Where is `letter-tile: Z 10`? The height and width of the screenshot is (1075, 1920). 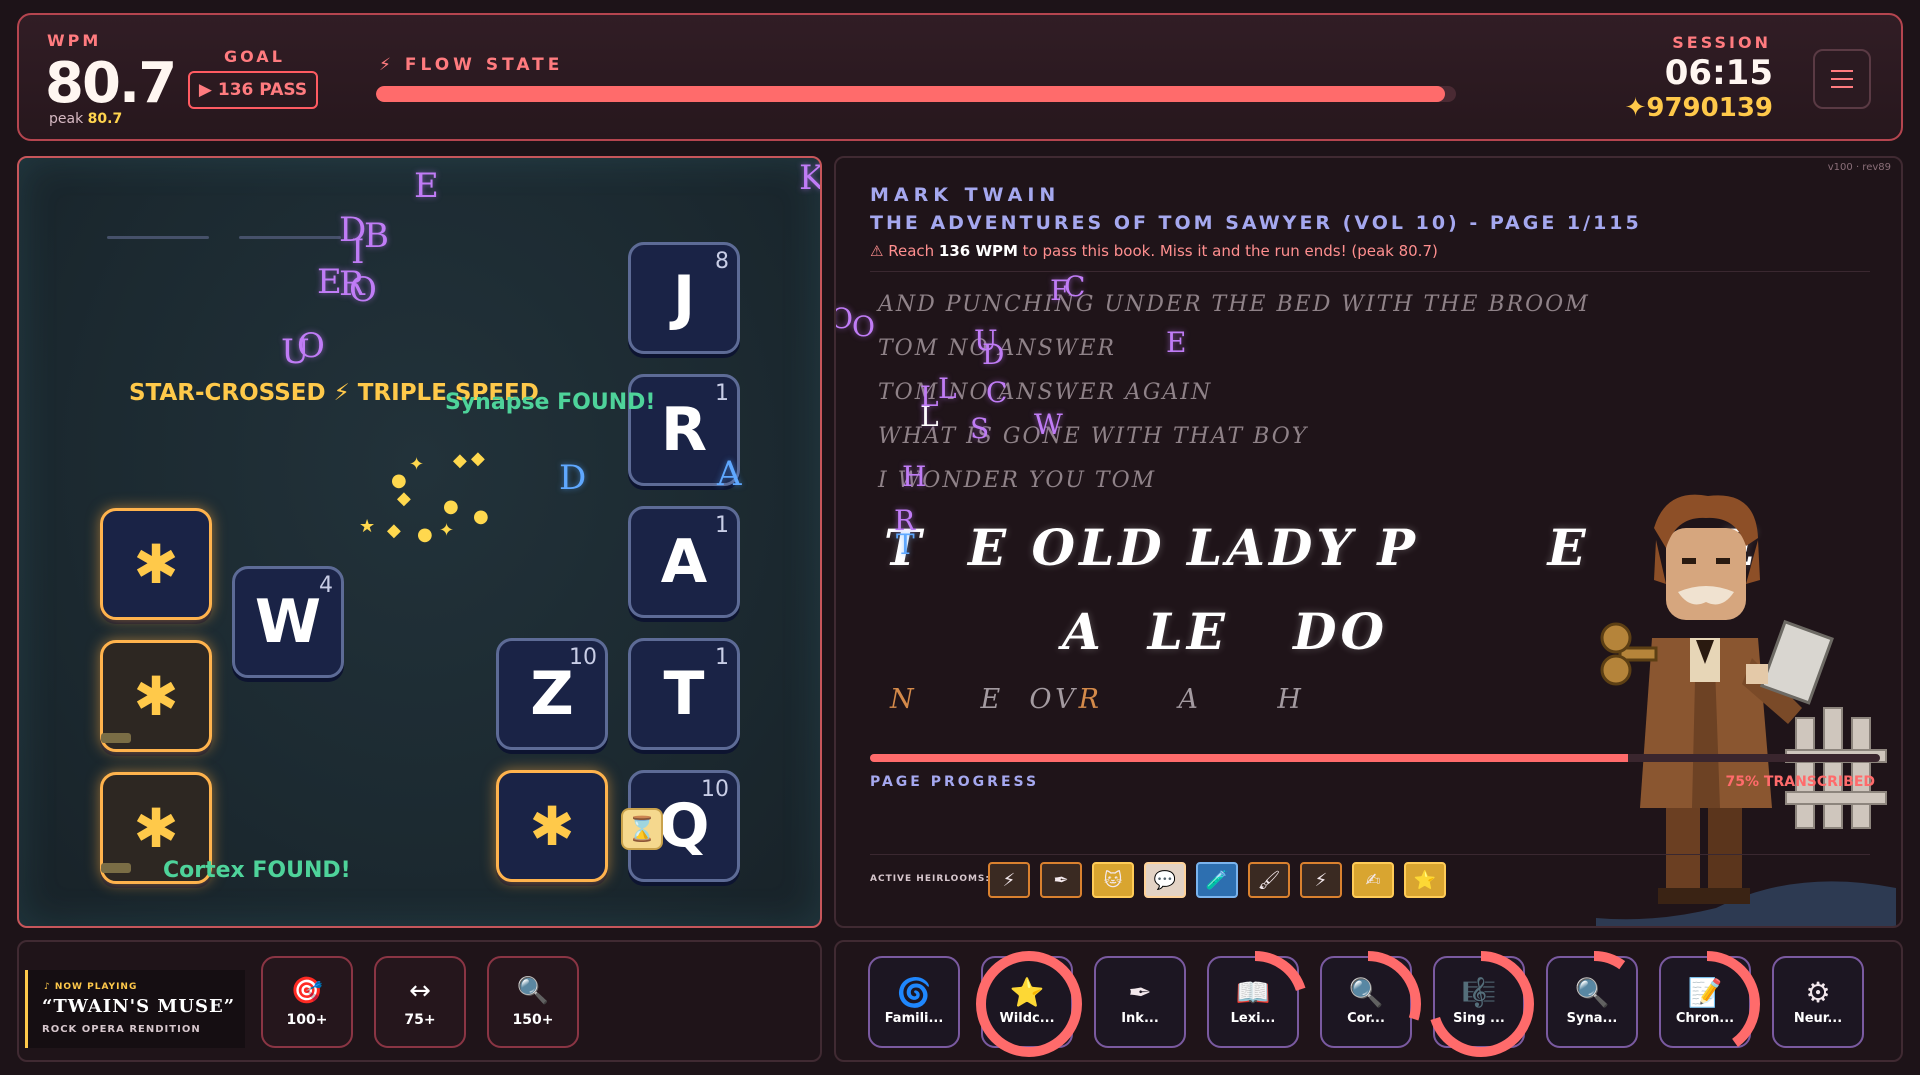
letter-tile: Z 10 is located at coordinates (552, 694).